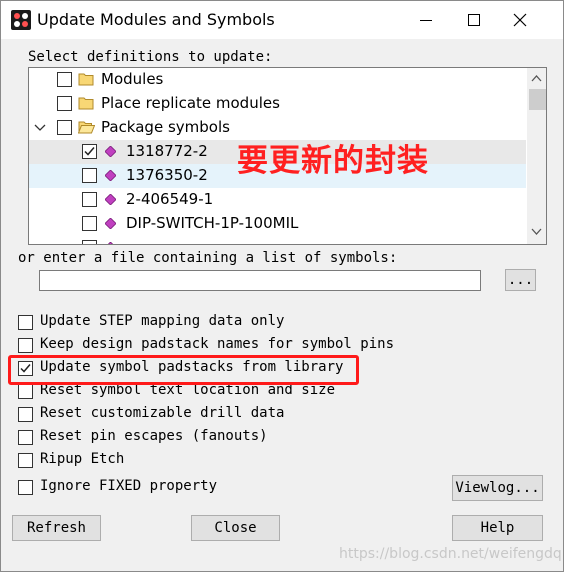 The width and height of the screenshot is (564, 572). What do you see at coordinates (165, 127) in the screenshot?
I see `tree-item-label: Package symbols` at bounding box center [165, 127].